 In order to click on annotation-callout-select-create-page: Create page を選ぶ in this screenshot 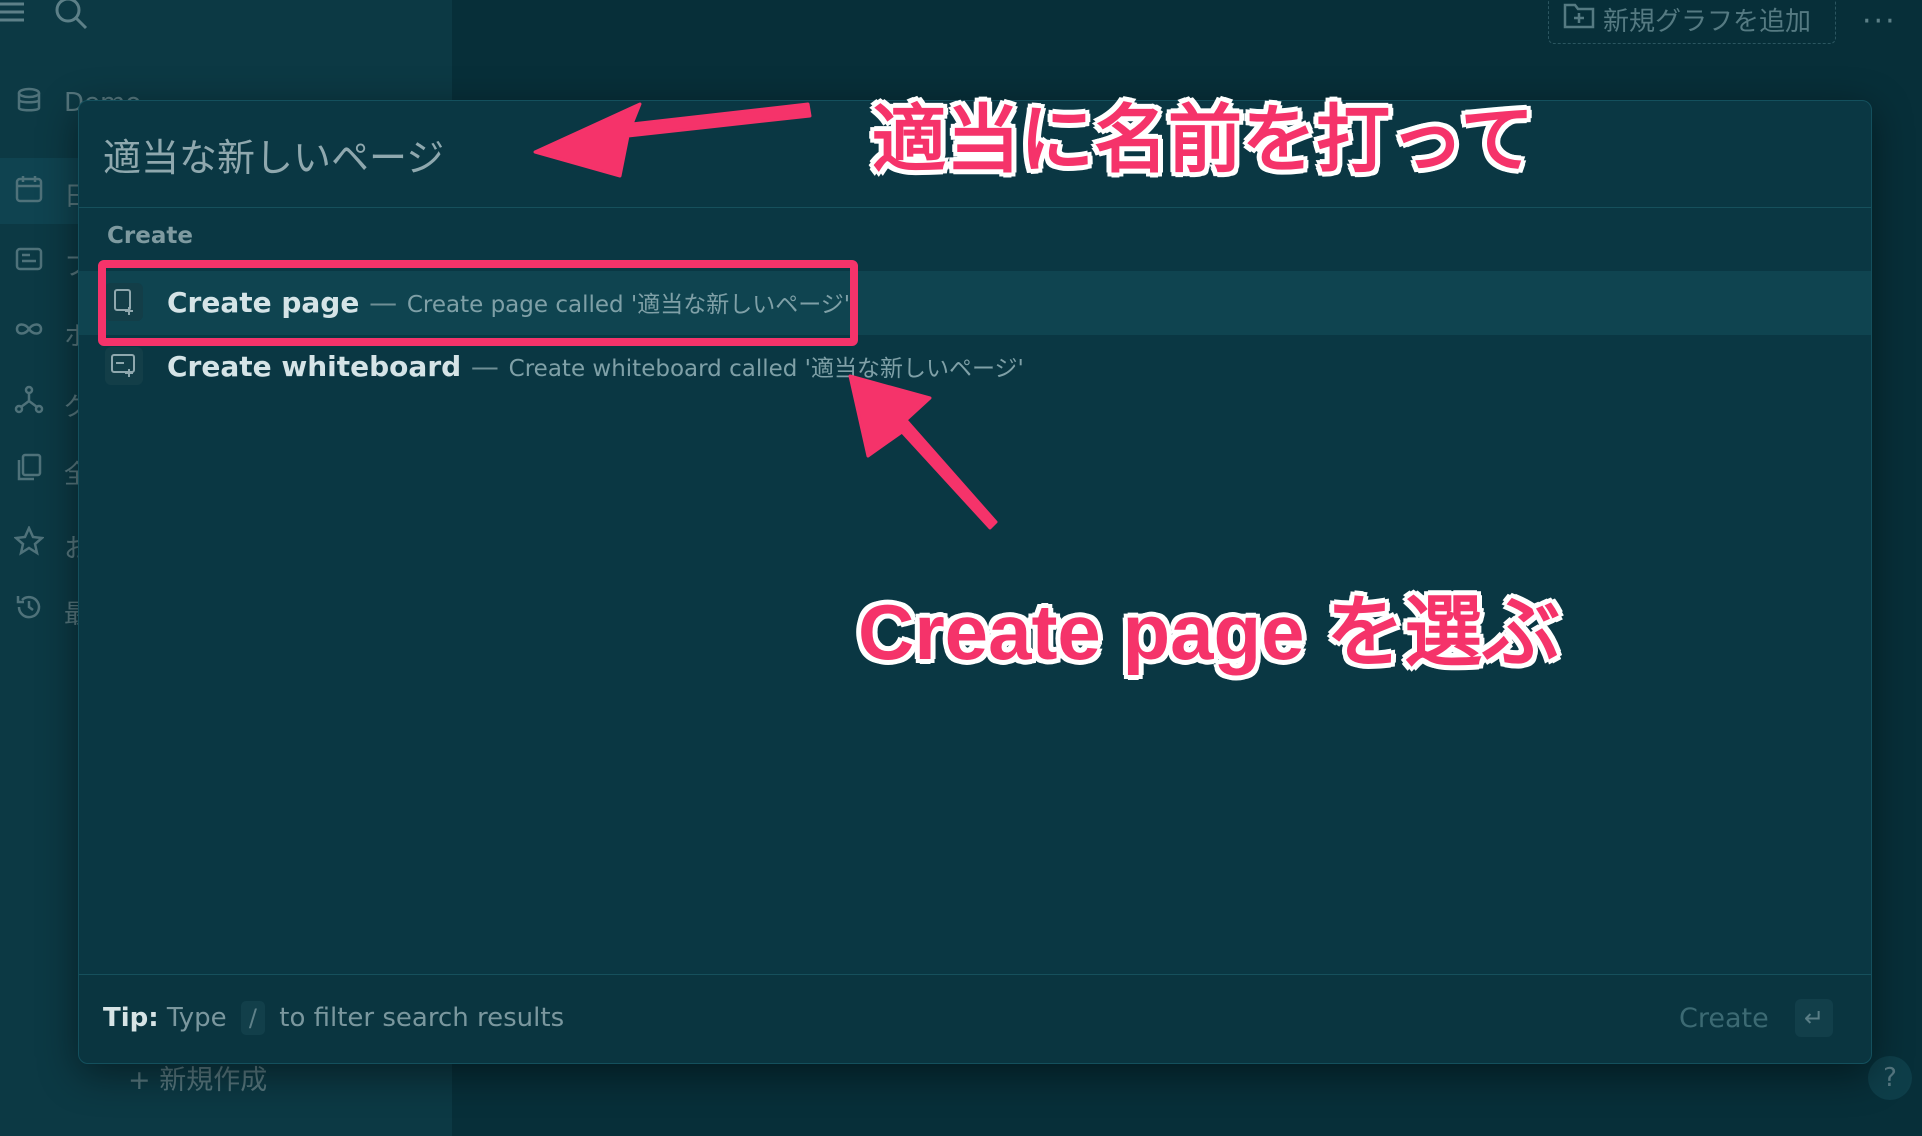, I will do `click(1209, 632)`.